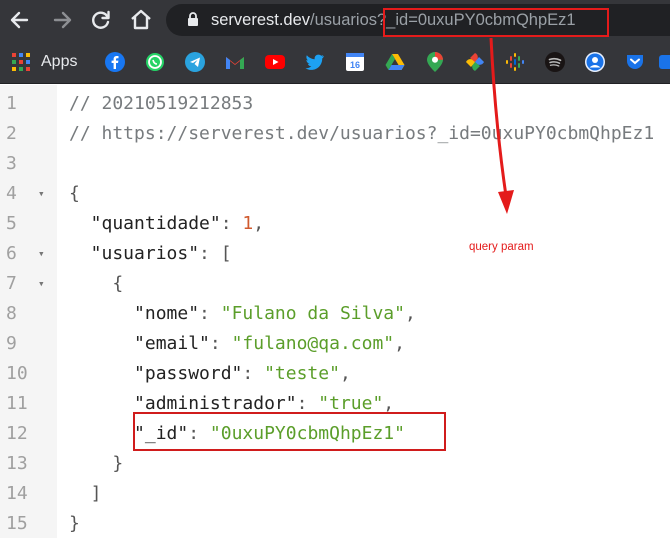 The height and width of the screenshot is (538, 670). What do you see at coordinates (475, 62) in the screenshot?
I see `photos-icon` at bounding box center [475, 62].